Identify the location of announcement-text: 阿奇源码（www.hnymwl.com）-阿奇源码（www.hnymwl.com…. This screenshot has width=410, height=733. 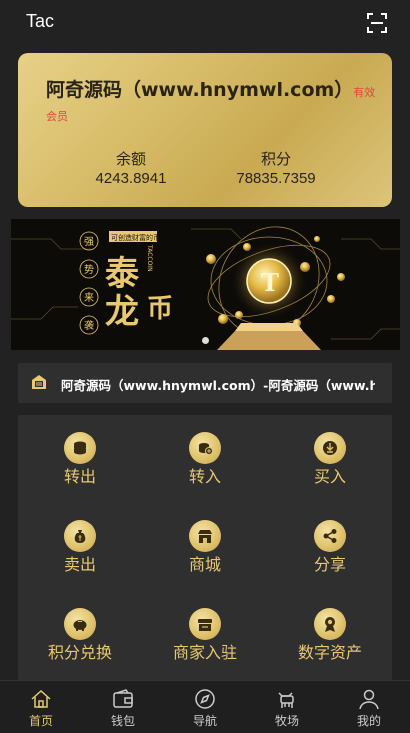
(218, 385).